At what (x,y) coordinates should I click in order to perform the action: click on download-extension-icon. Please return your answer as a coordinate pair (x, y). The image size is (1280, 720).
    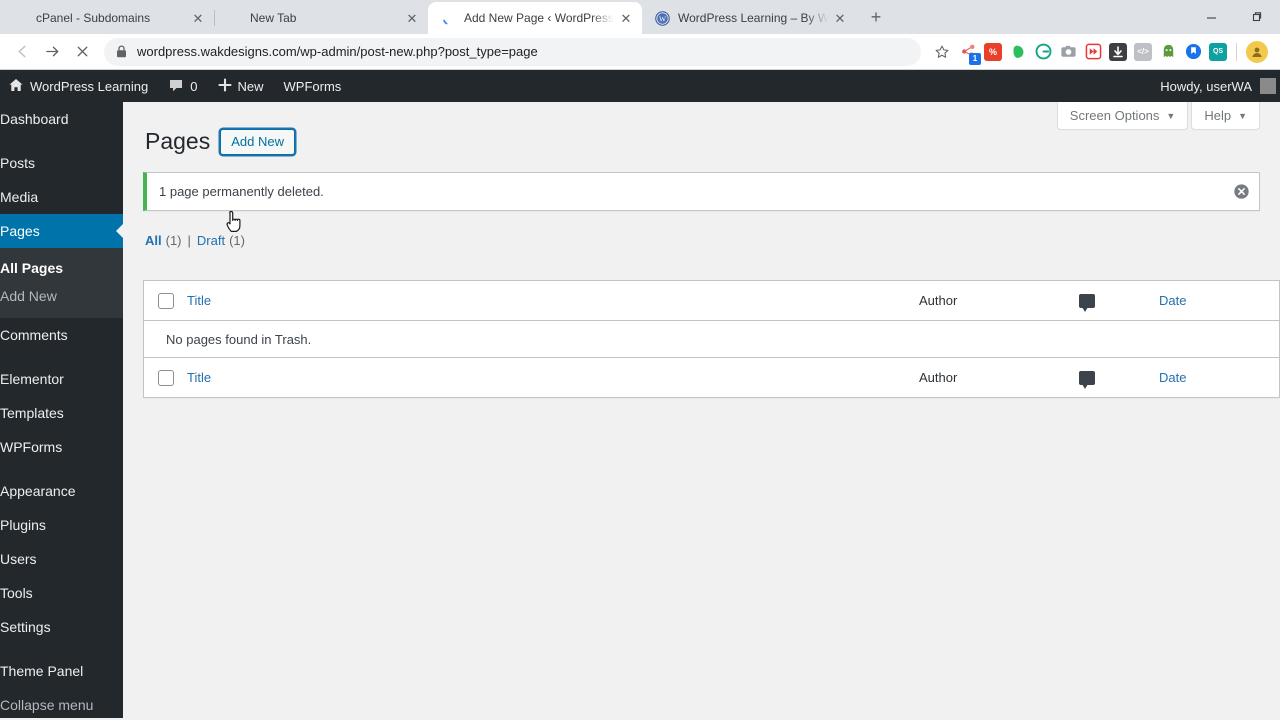
    Looking at the image, I should click on (1118, 51).